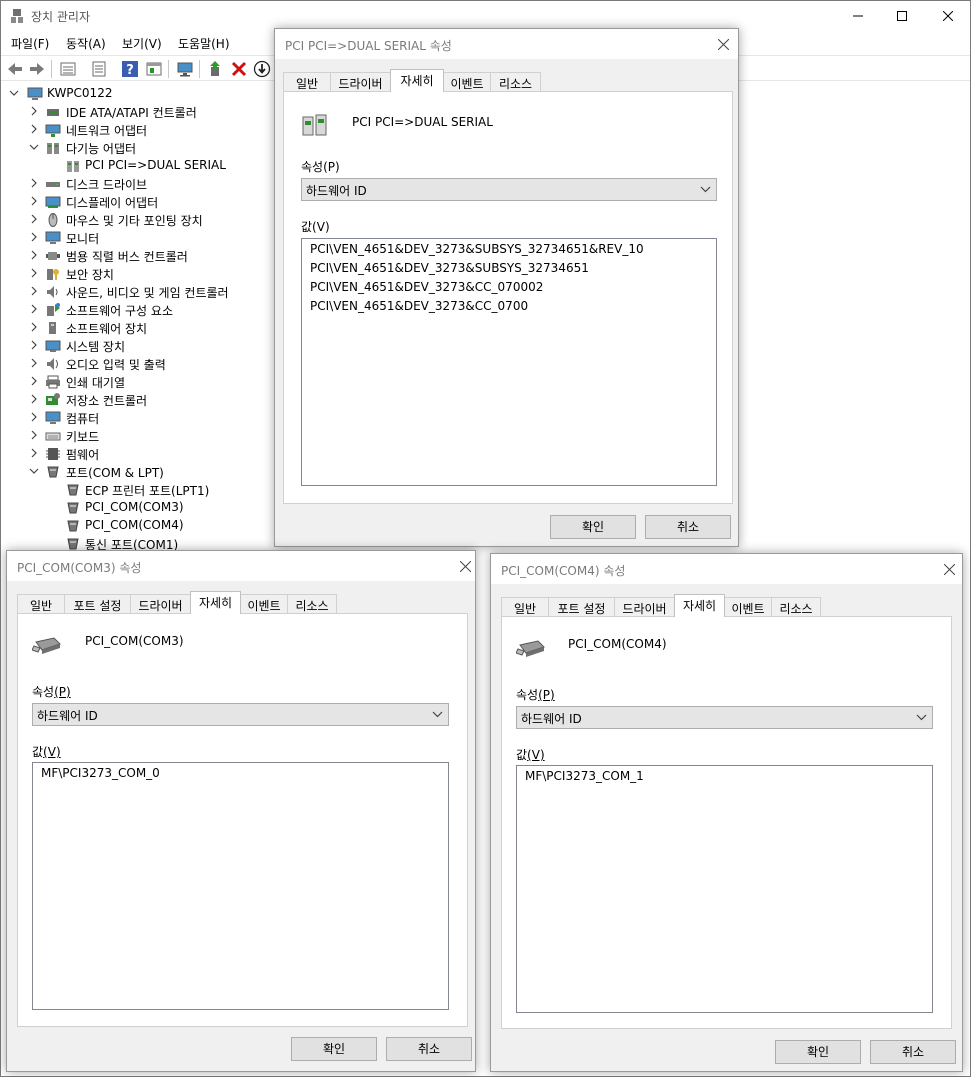 This screenshot has width=971, height=1077. I want to click on menu-help: 도움말(H), so click(204, 43).